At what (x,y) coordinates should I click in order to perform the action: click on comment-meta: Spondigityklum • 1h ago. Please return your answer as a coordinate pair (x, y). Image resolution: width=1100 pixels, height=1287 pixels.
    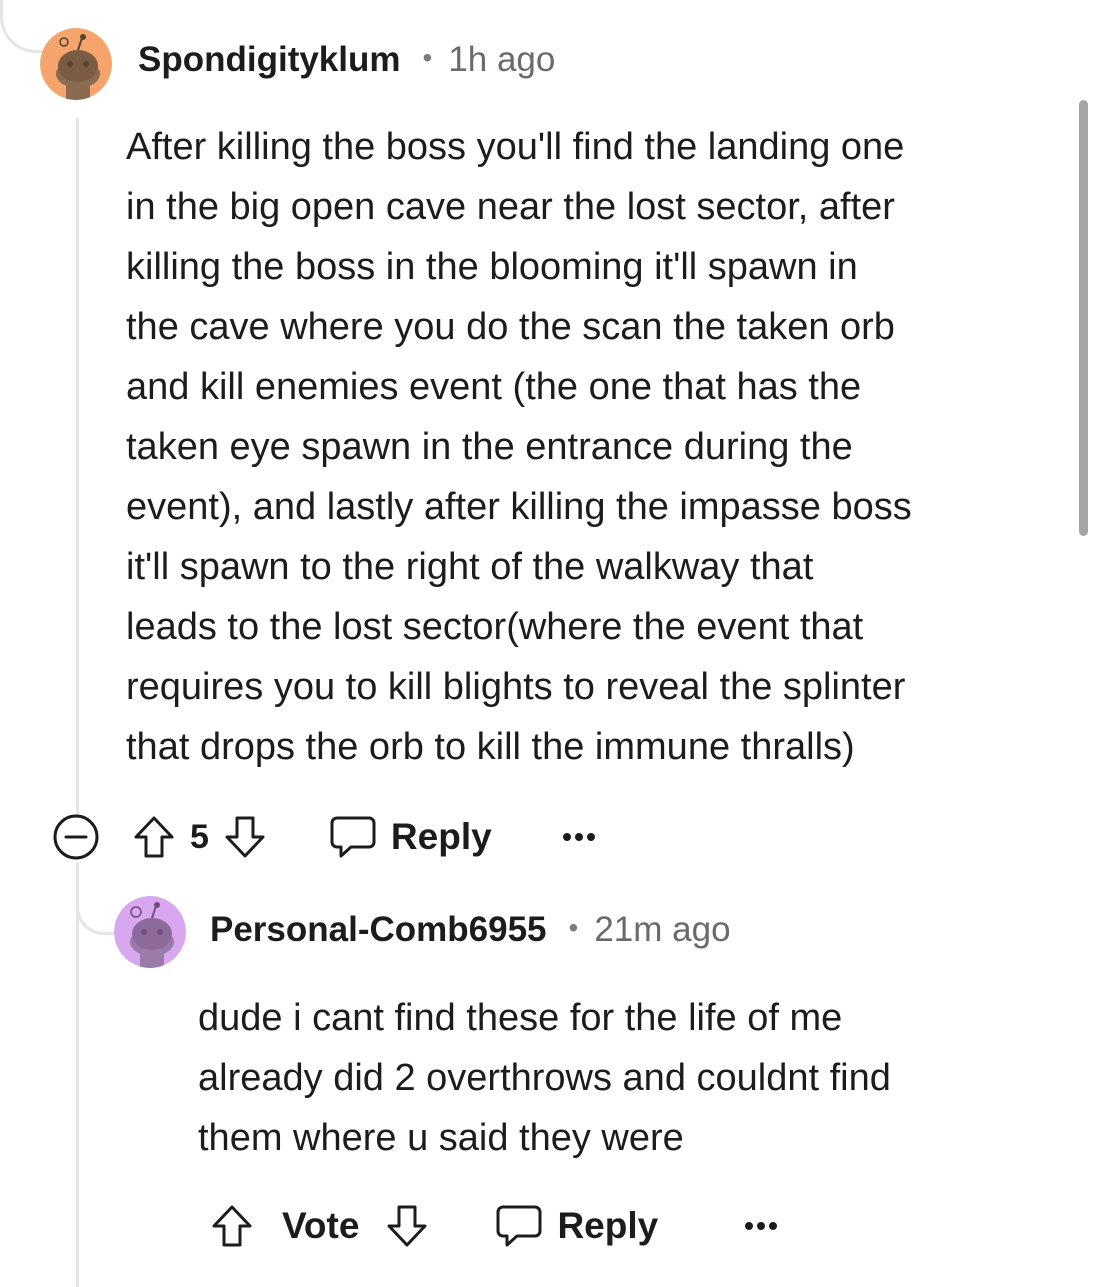
    Looking at the image, I should click on (346, 60).